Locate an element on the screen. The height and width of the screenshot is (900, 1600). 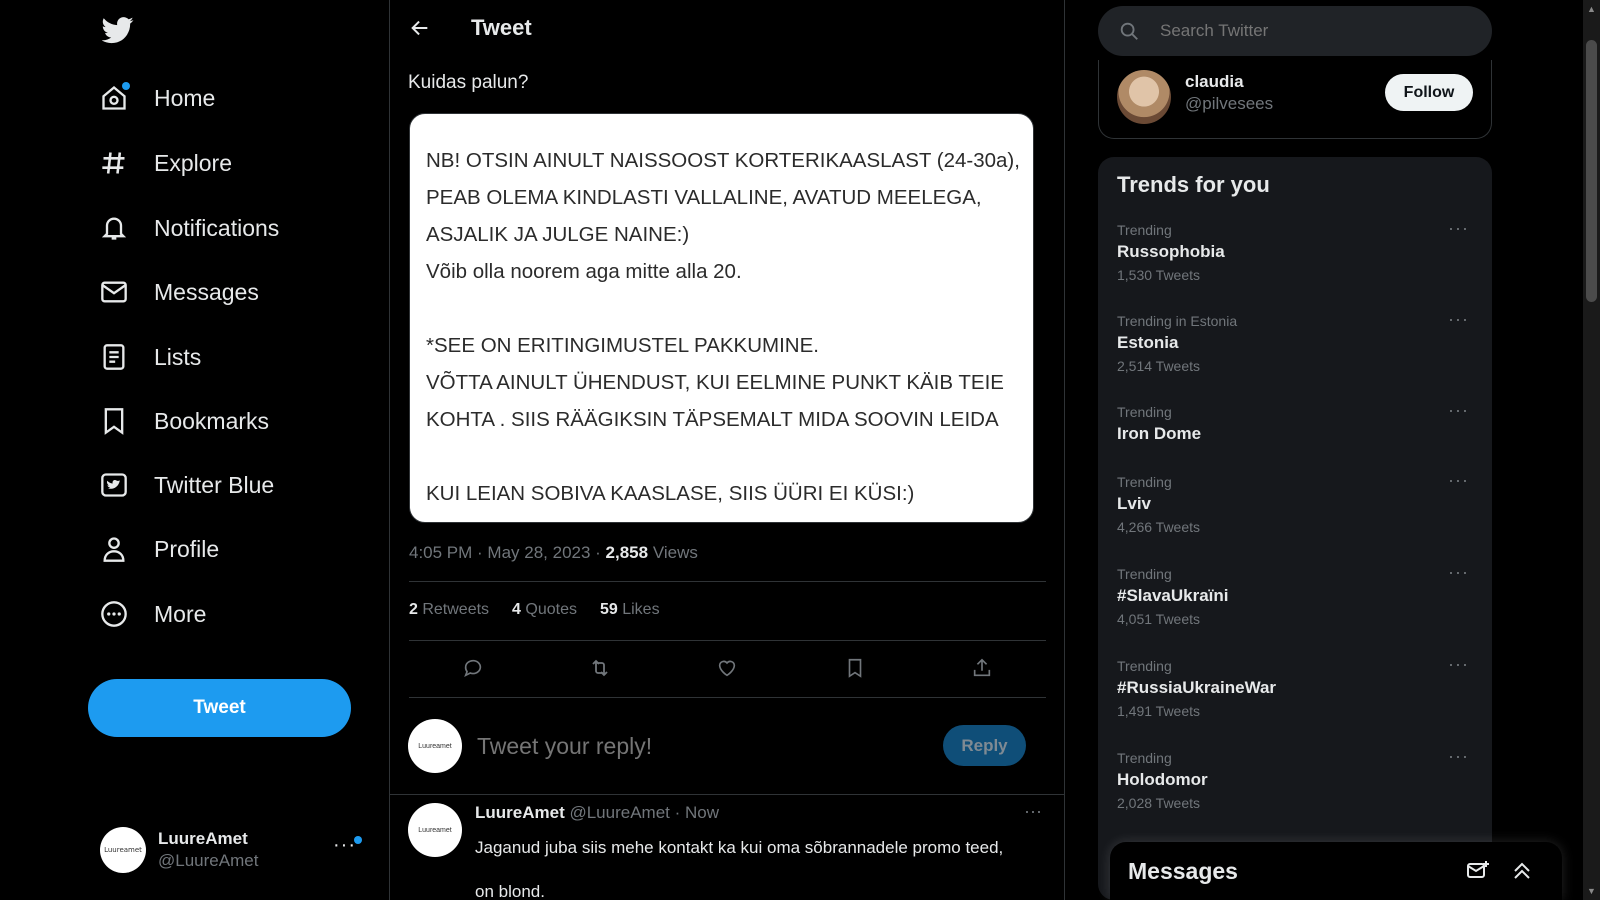
scroll-down-arrow-icon: ▼ is located at coordinates (1591, 891).